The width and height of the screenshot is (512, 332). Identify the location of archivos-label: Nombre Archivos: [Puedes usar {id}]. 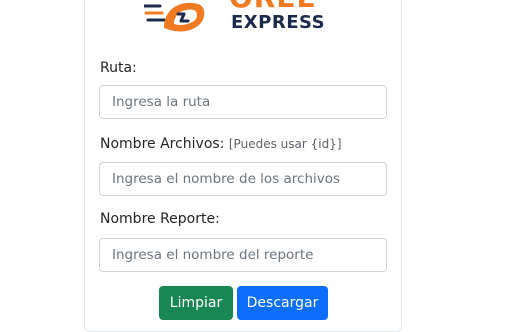
(221, 144).